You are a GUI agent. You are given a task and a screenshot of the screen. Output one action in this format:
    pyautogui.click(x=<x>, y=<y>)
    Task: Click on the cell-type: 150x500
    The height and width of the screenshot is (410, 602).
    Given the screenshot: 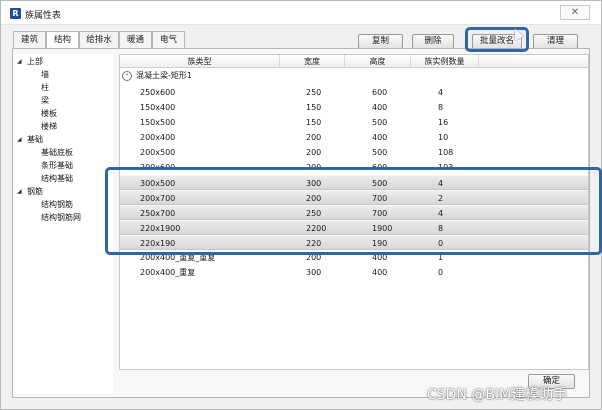 What is the action you would take?
    pyautogui.click(x=158, y=122)
    